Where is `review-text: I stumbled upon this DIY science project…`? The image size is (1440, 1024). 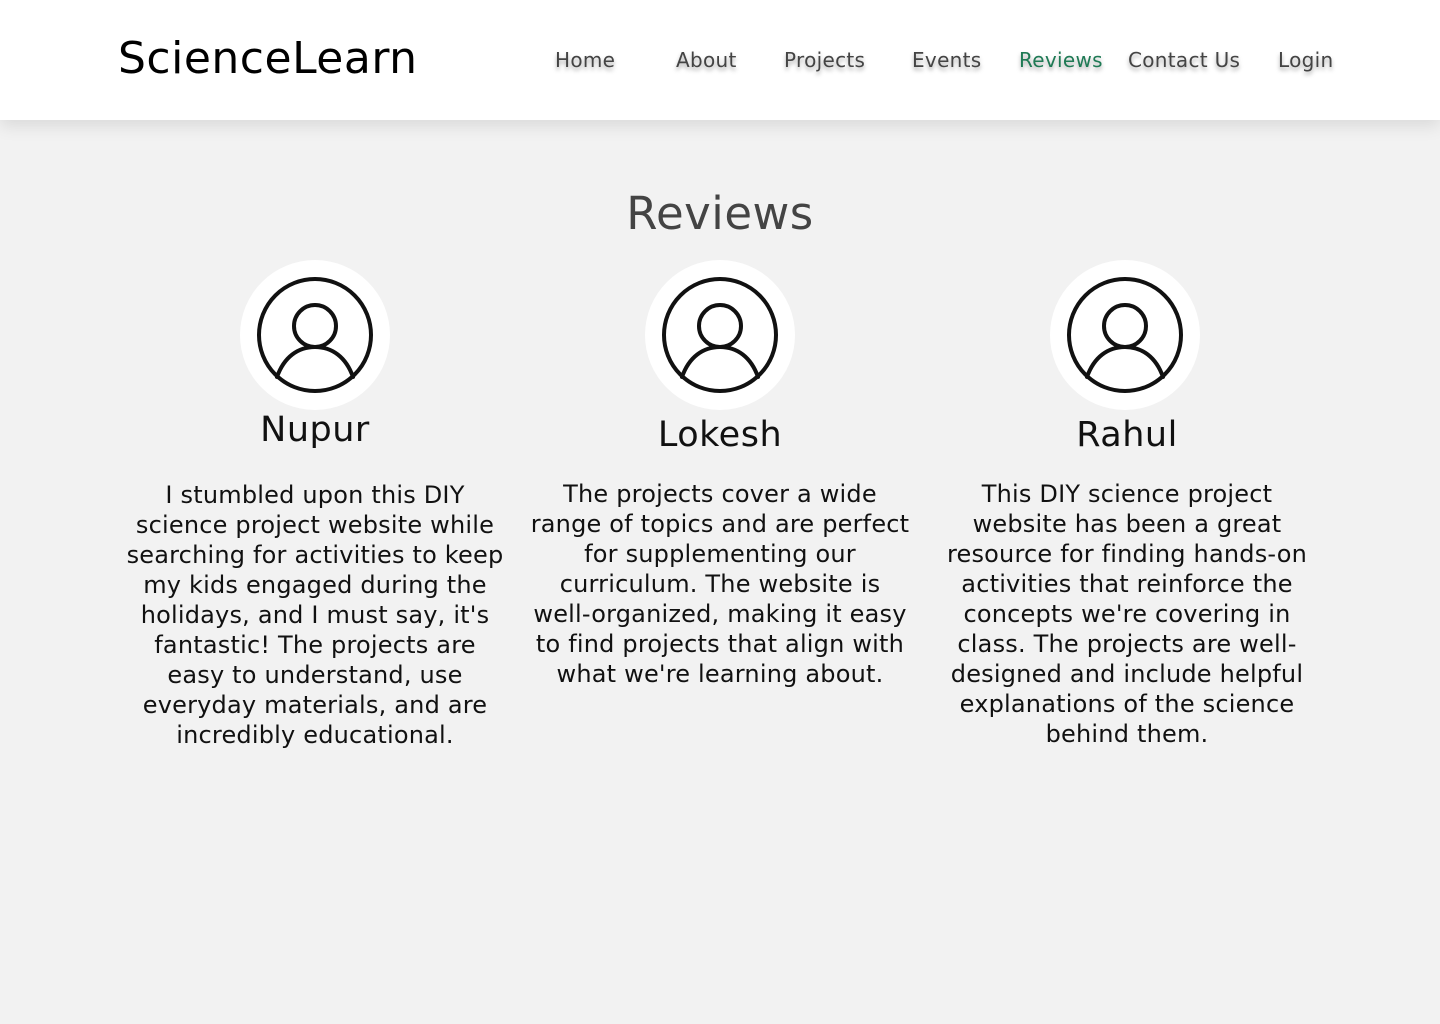
review-text: I stumbled upon this DIY science project… is located at coordinates (315, 615).